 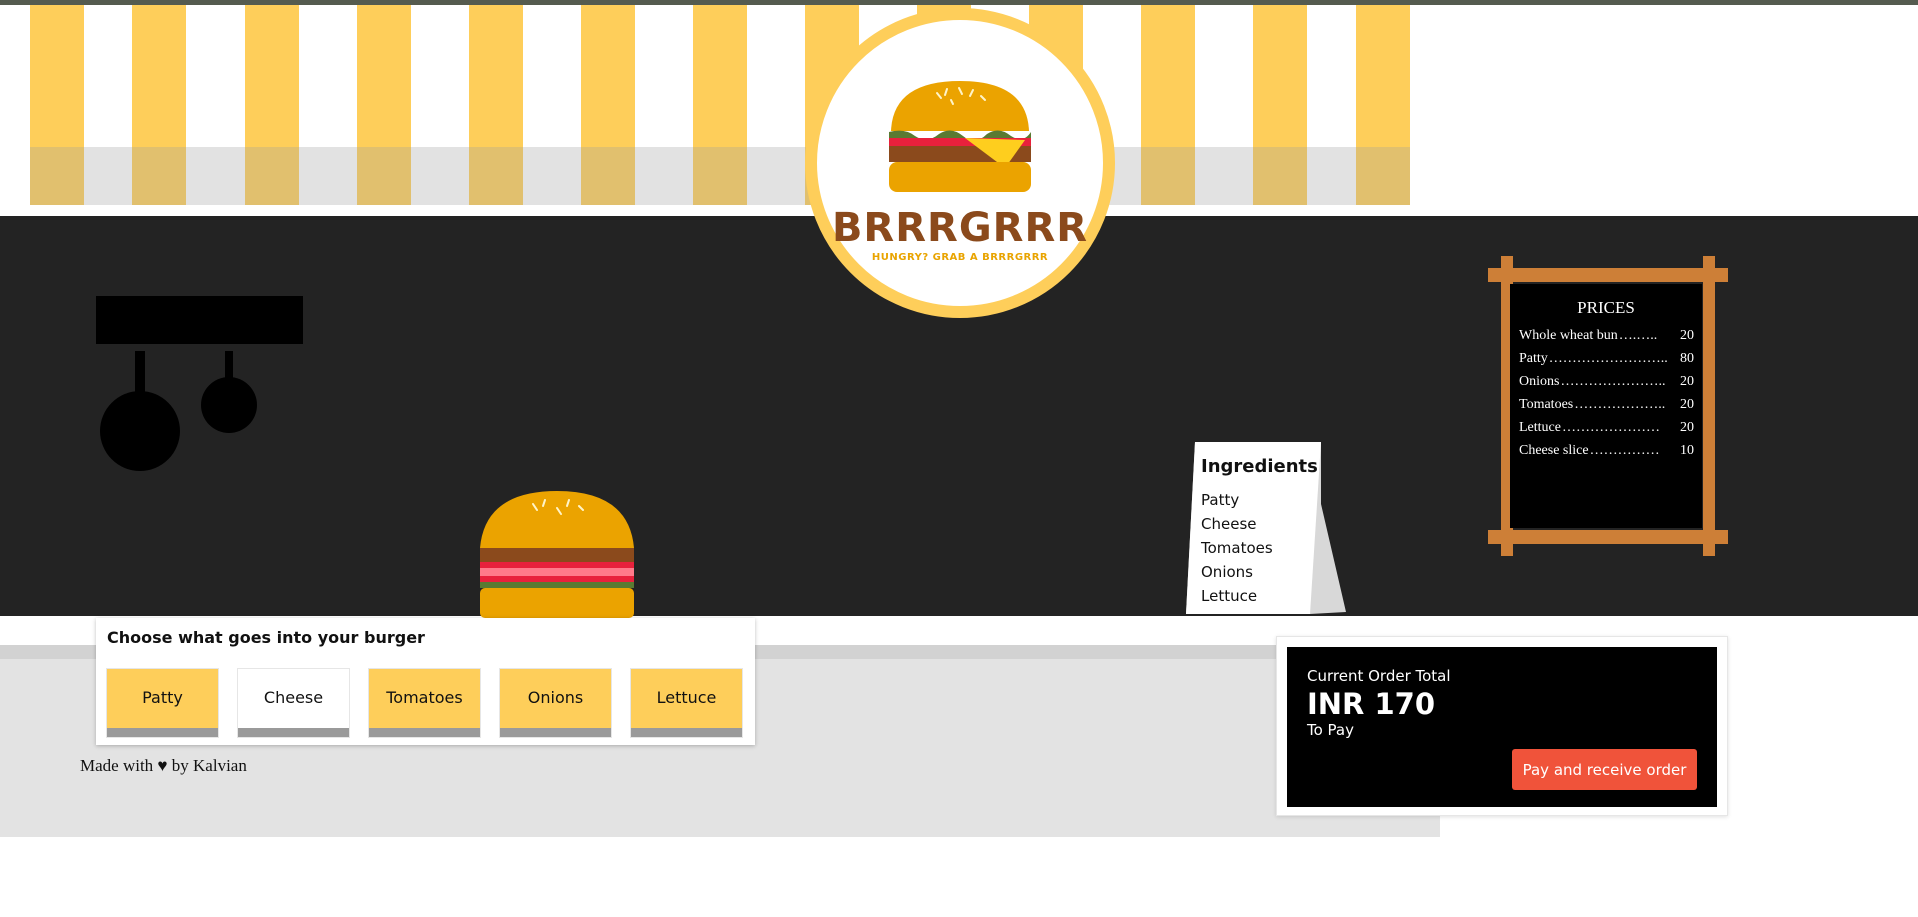 What do you see at coordinates (266, 637) in the screenshot?
I see `chooser-title: Choose what goes into your burger` at bounding box center [266, 637].